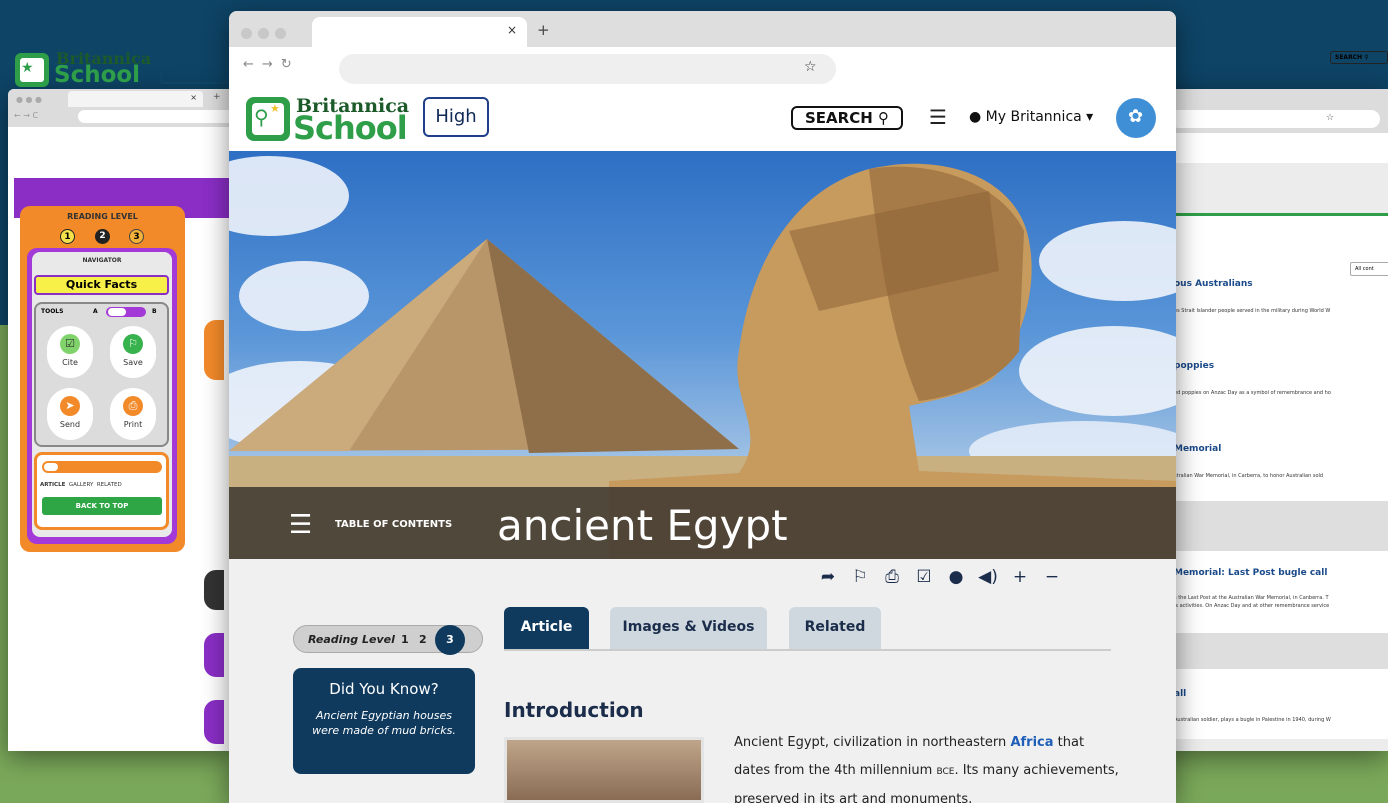  I want to click on britannica-school-logo-icon: ⚲ ★, so click(268, 119).